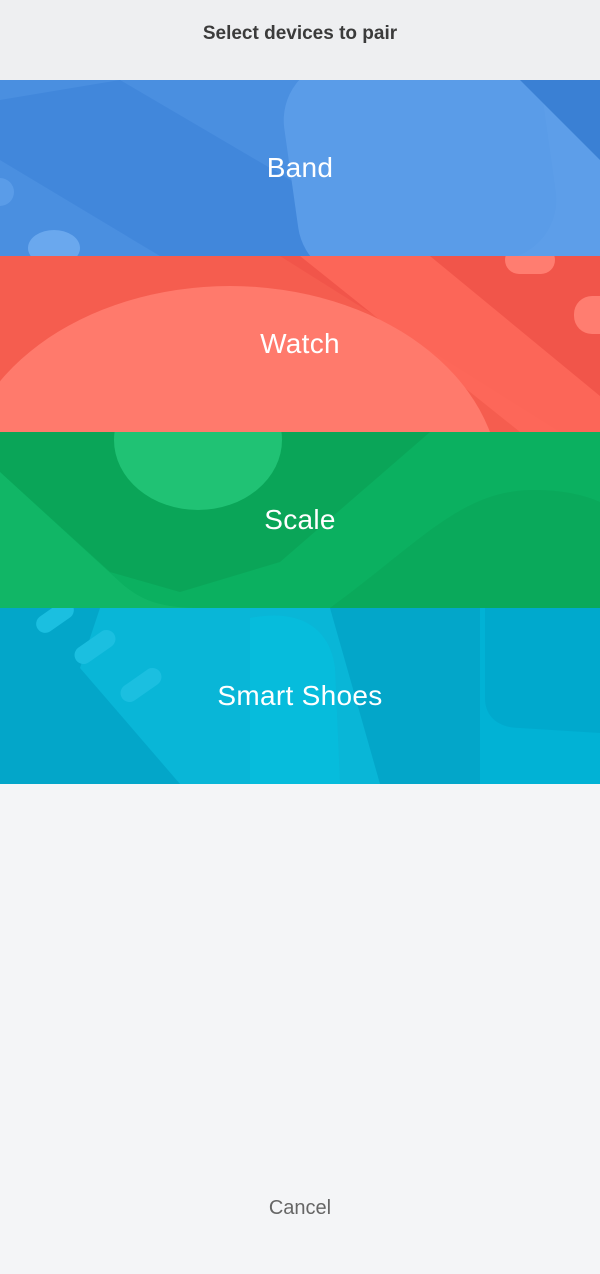  I want to click on device-label-watch: Watch, so click(300, 343).